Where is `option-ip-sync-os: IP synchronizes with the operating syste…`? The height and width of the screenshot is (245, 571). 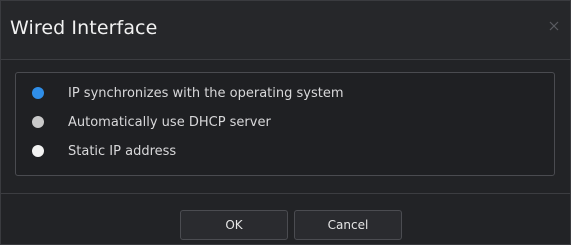
option-ip-sync-os: IP synchronizes with the operating syste… is located at coordinates (188, 93).